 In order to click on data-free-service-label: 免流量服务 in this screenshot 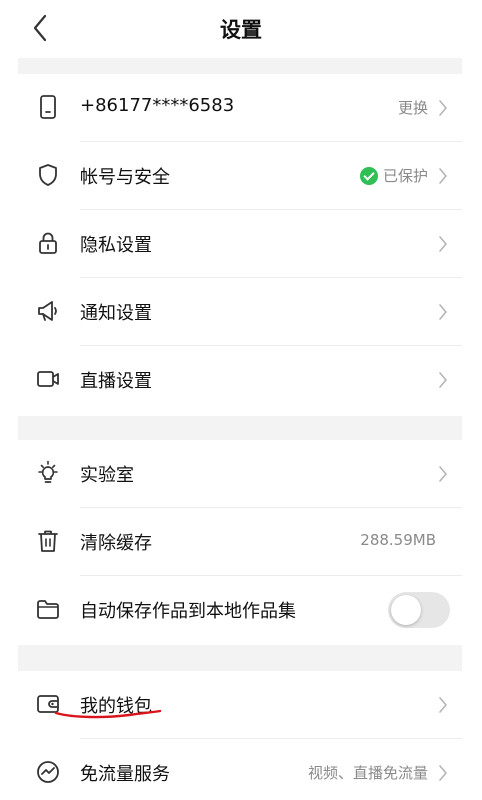, I will do `click(125, 774)`.